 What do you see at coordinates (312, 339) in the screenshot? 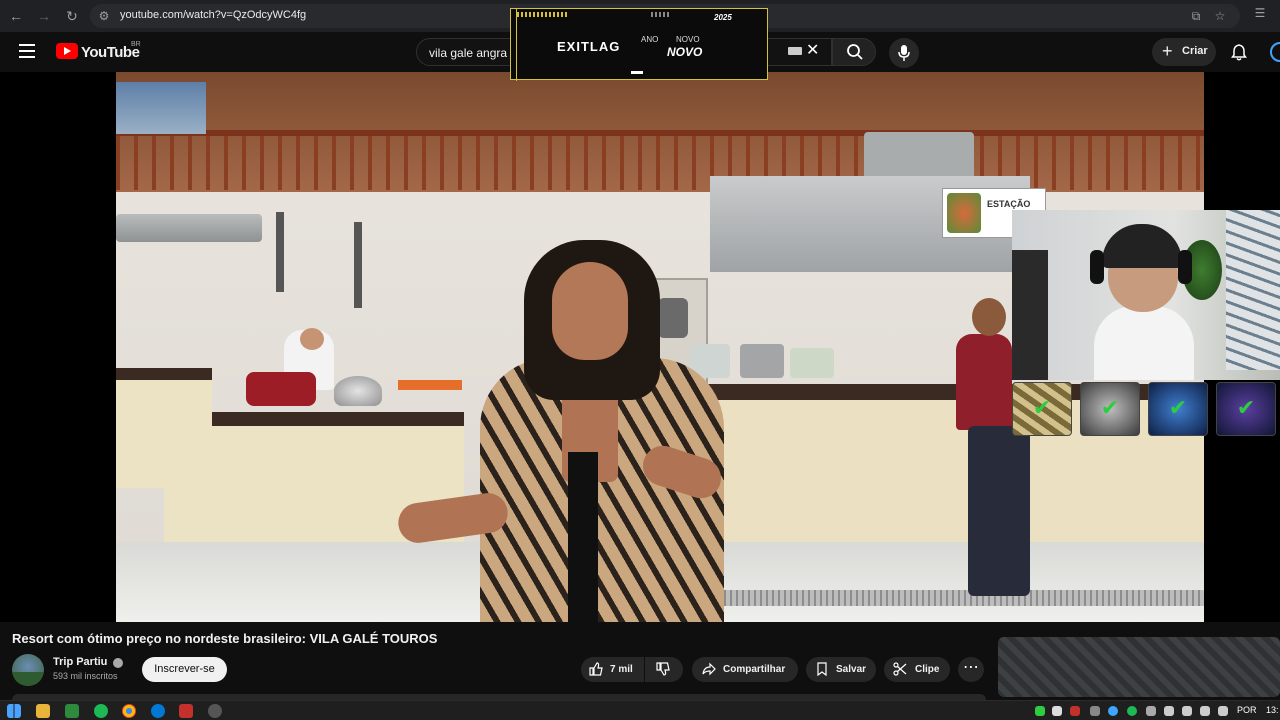
I see `chef-head` at bounding box center [312, 339].